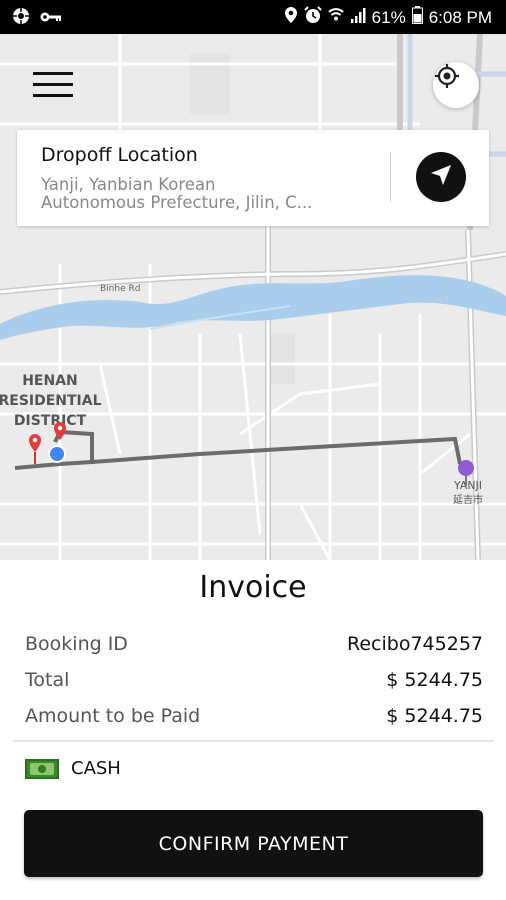  What do you see at coordinates (53, 84) in the screenshot?
I see `hamburger-menu-icon` at bounding box center [53, 84].